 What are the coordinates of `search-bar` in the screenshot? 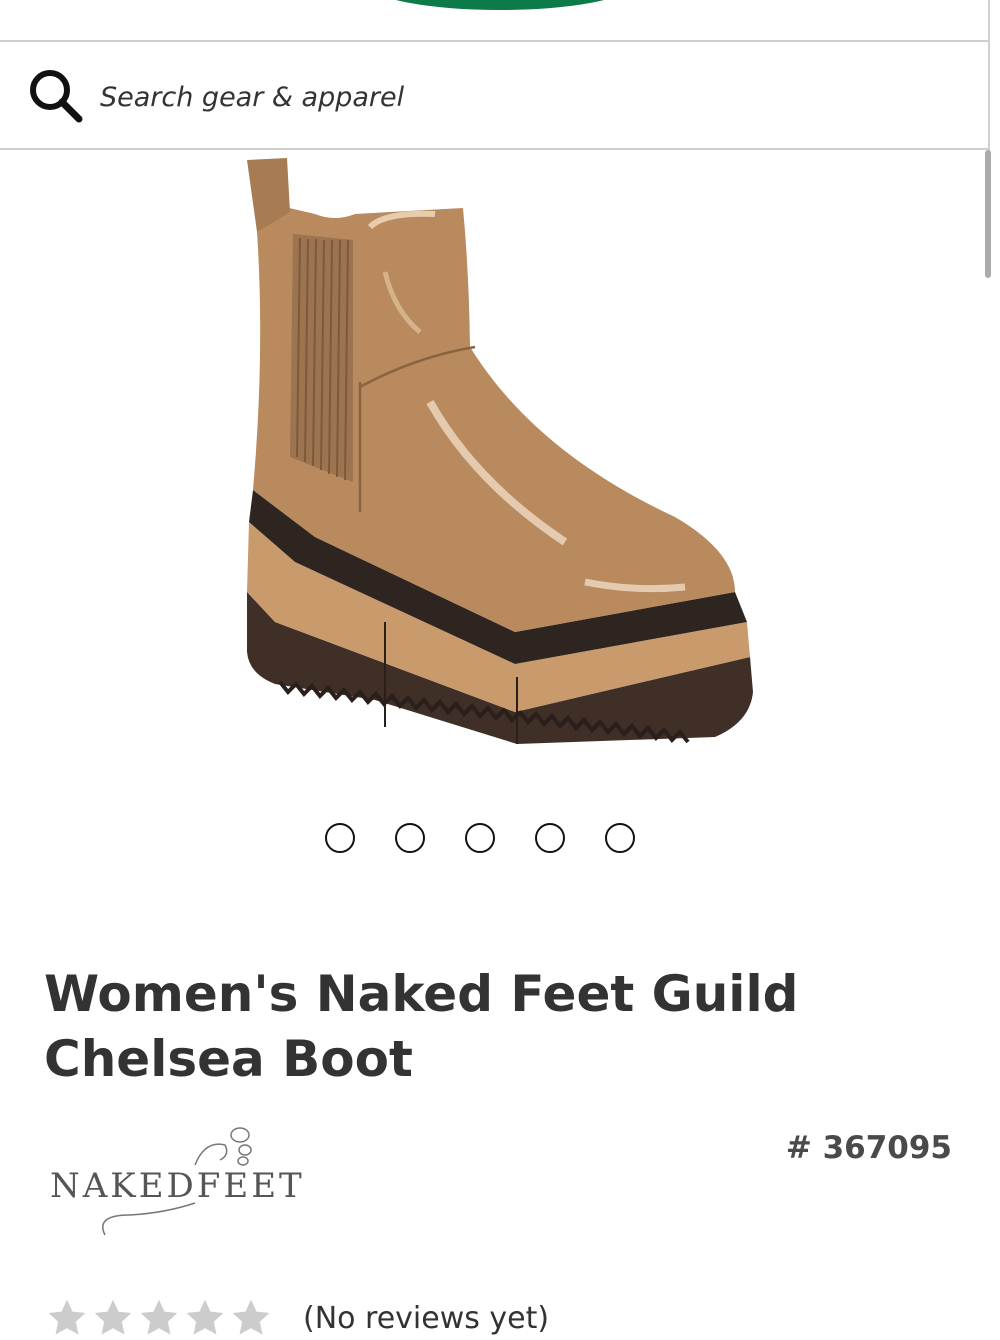 It's located at (494, 95).